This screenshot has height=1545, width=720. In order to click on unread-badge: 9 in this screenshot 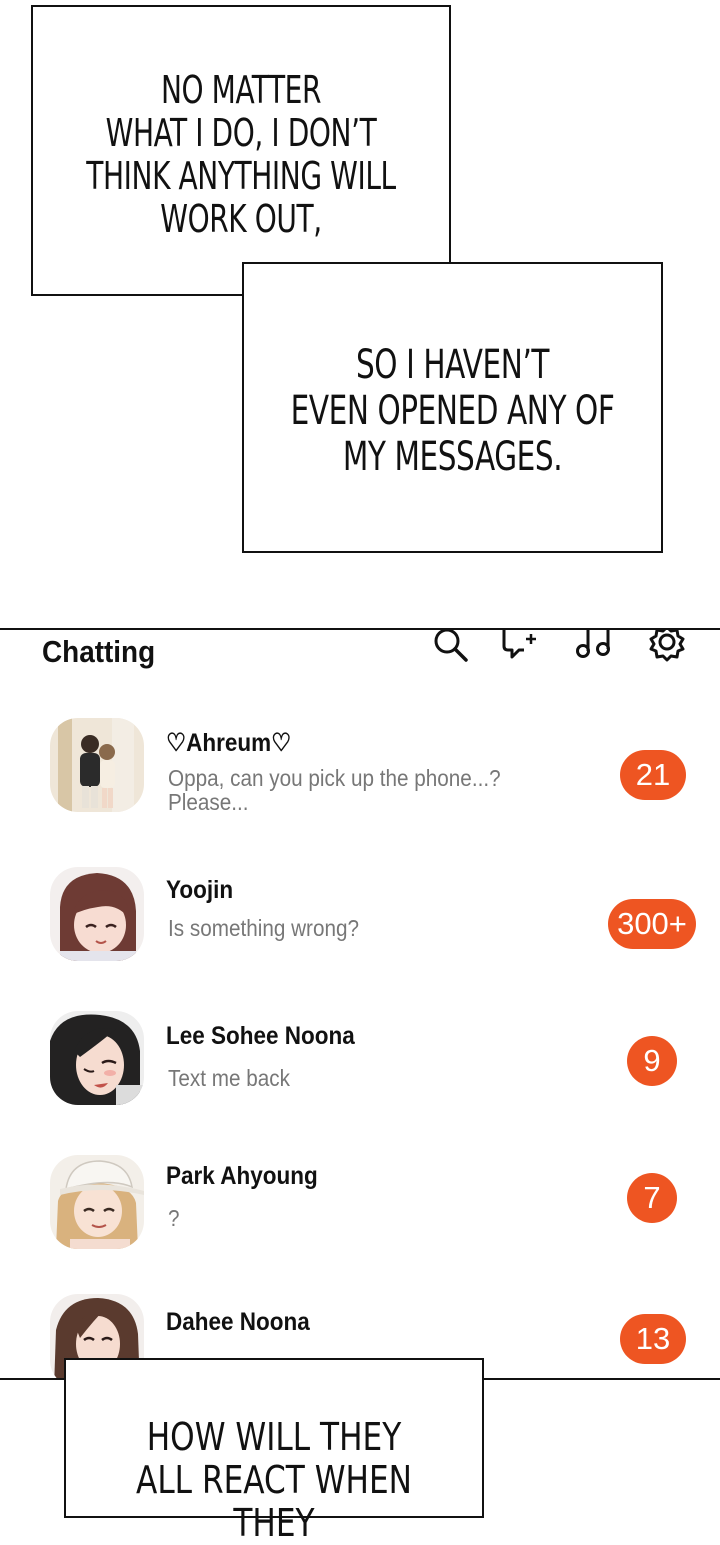, I will do `click(652, 1061)`.